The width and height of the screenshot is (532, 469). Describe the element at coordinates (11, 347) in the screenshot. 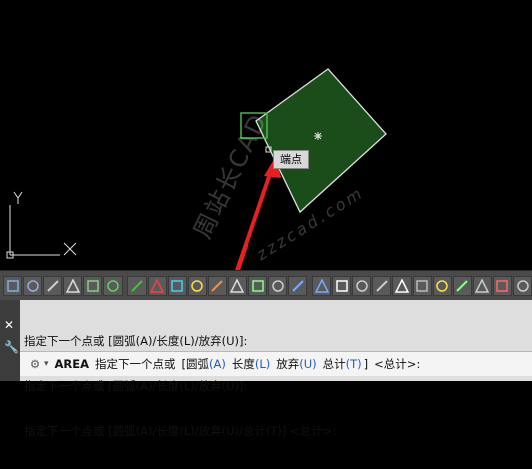

I see `wrench-icon: 🔧` at that location.